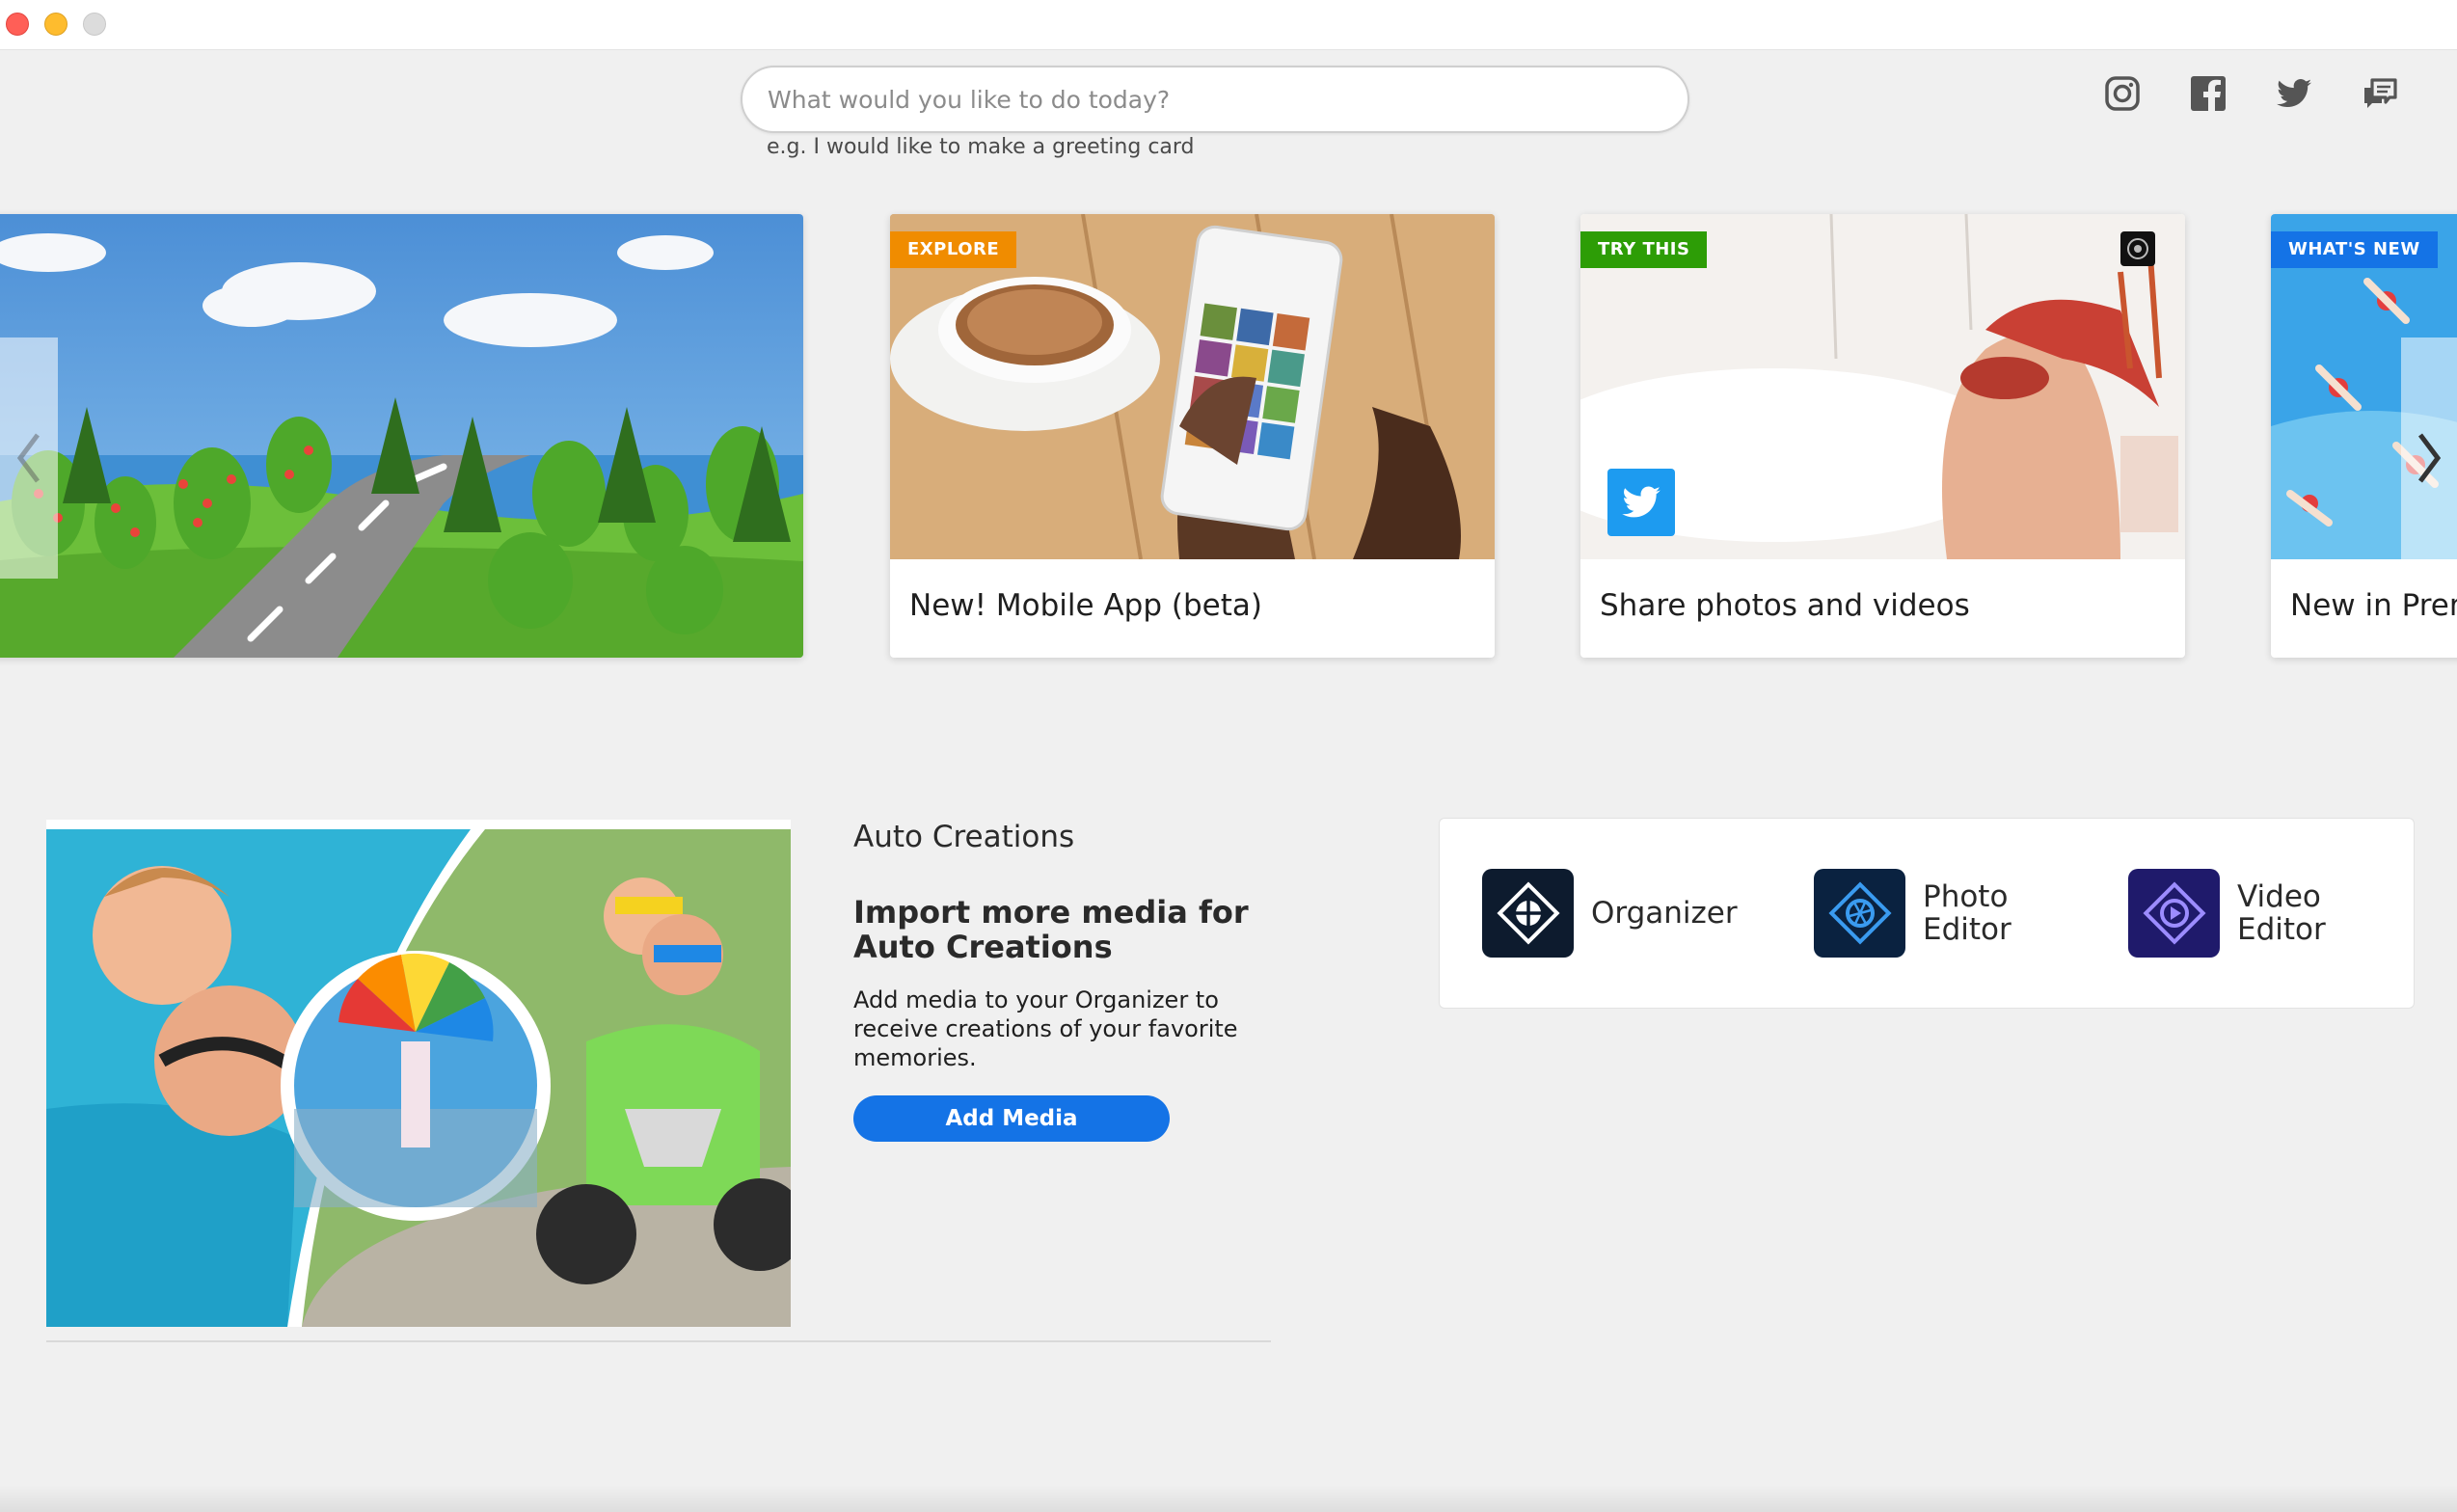  Describe the element at coordinates (1085, 605) in the screenshot. I see `card-caption-mobile-app: New! Mobile App (beta)` at that location.